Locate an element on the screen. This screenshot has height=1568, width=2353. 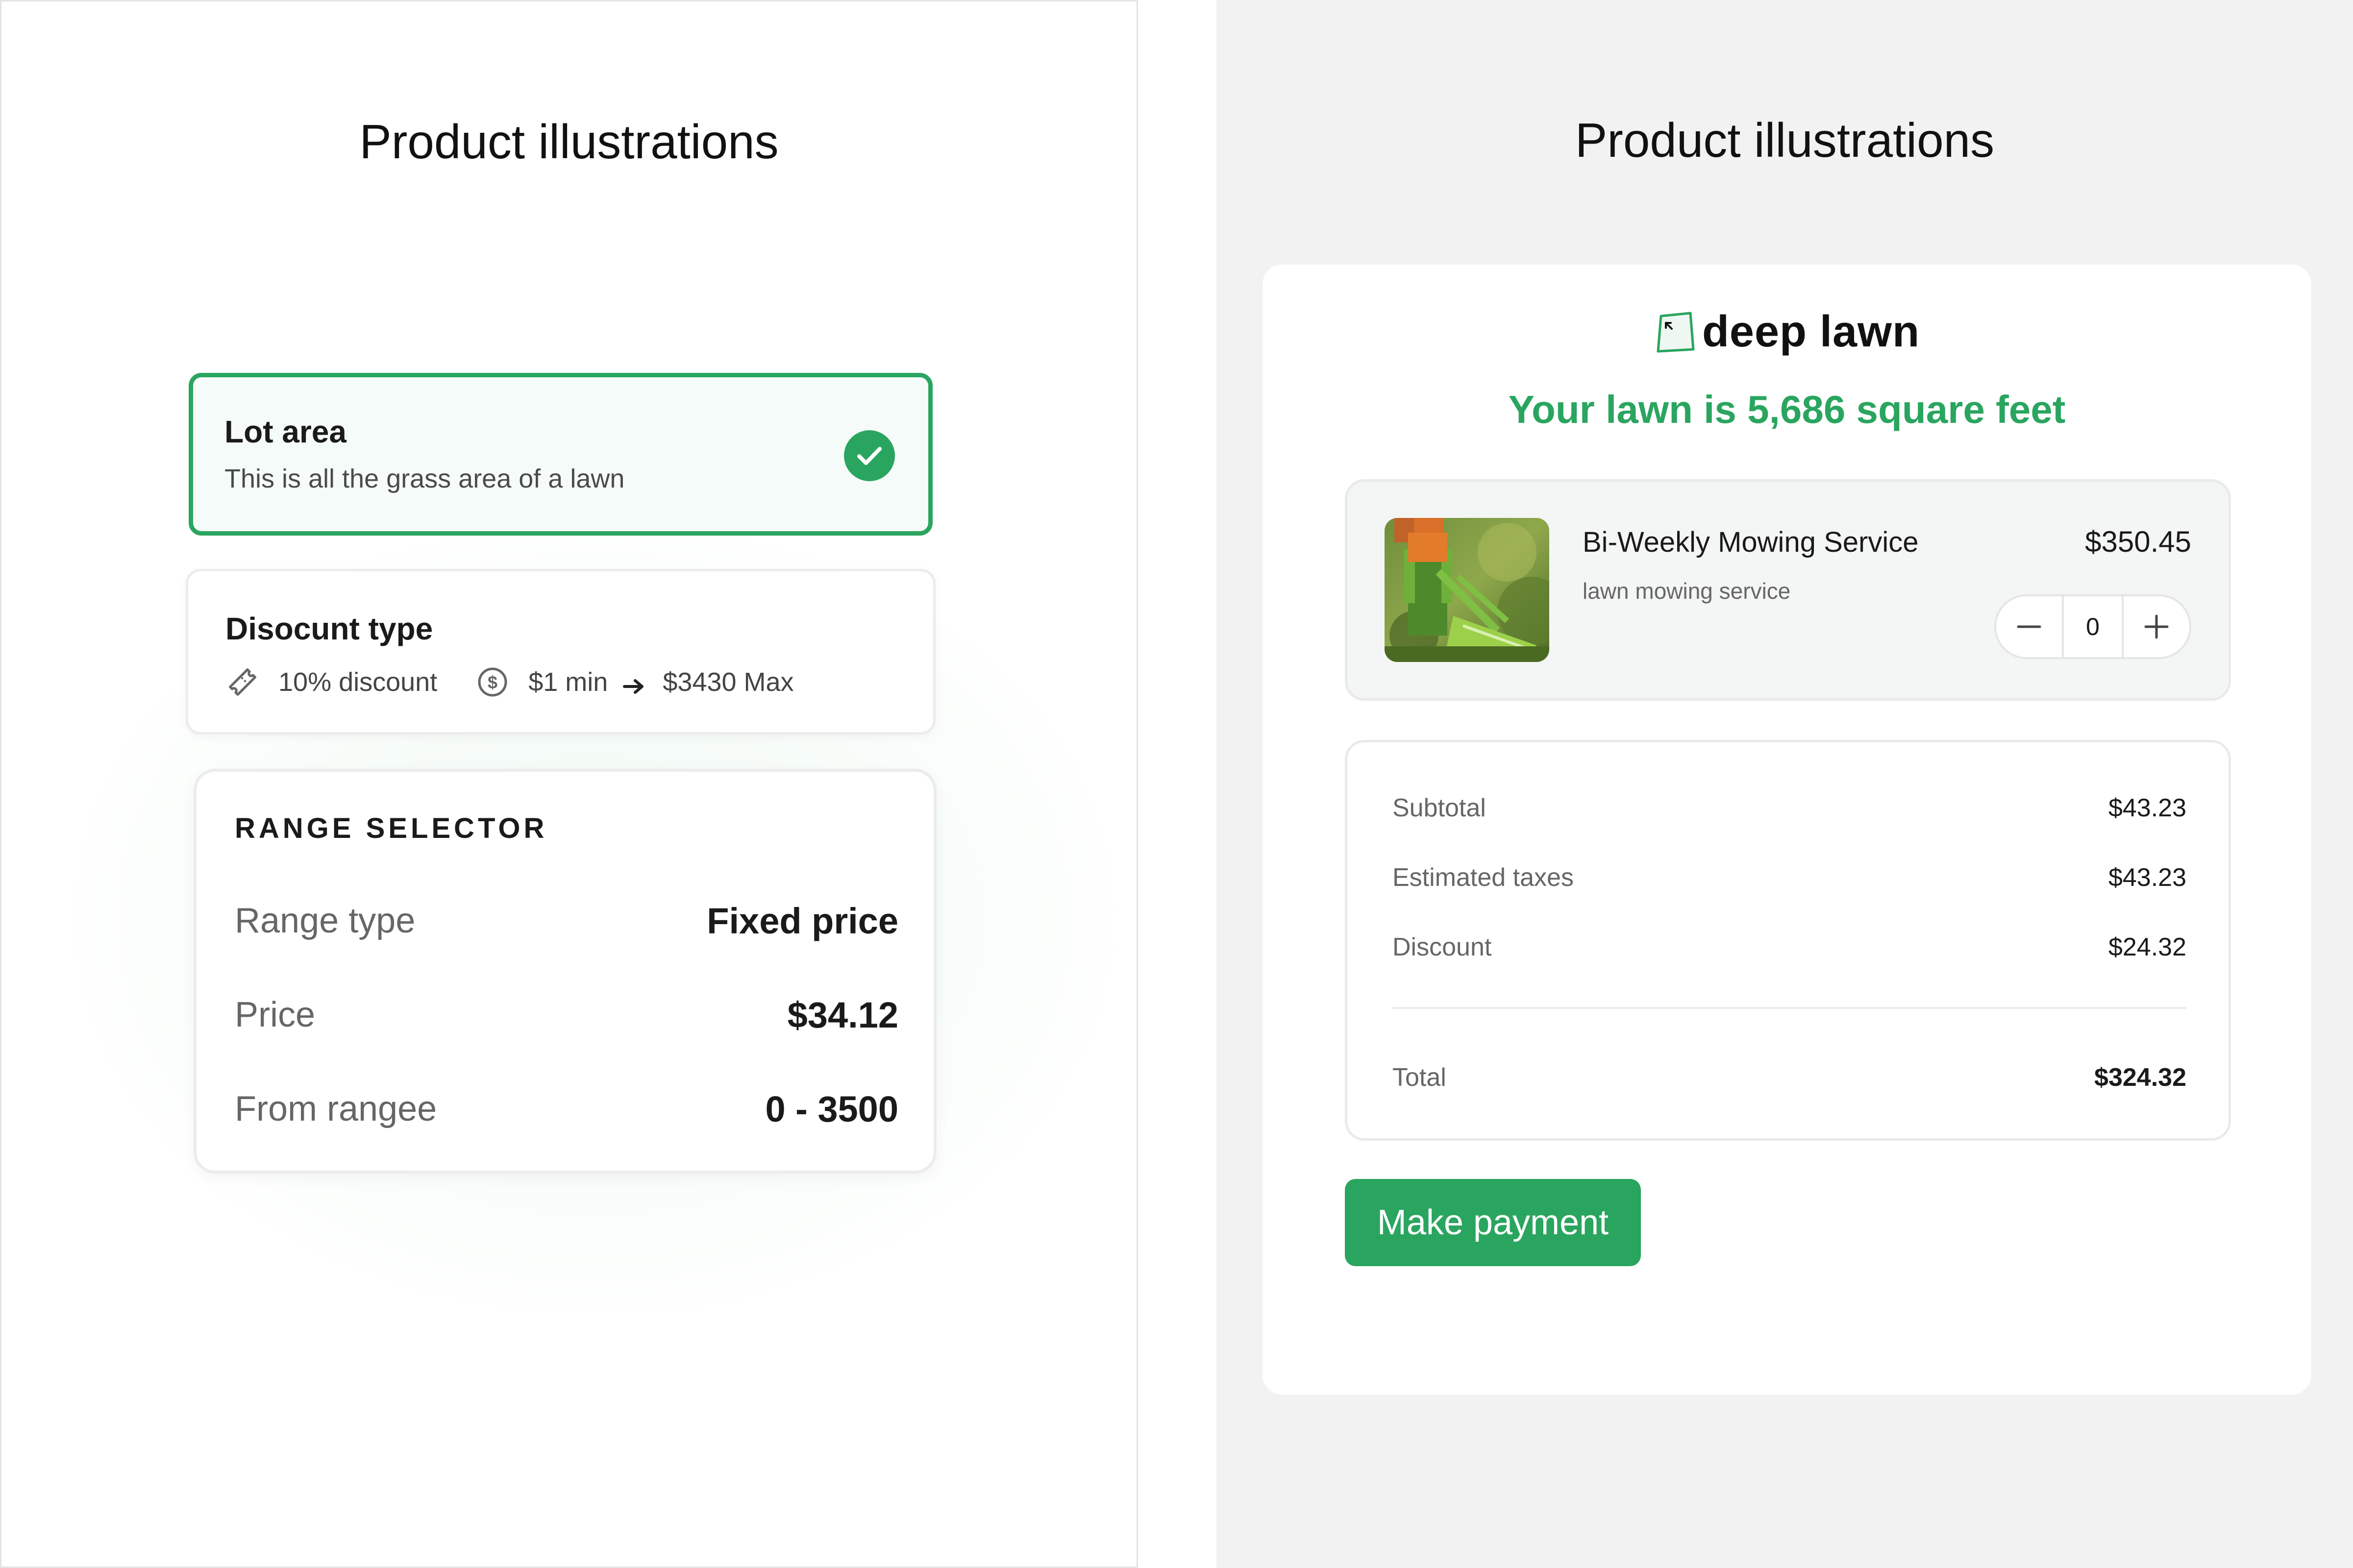
discount-type-title: Disocunt type is located at coordinates (329, 628).